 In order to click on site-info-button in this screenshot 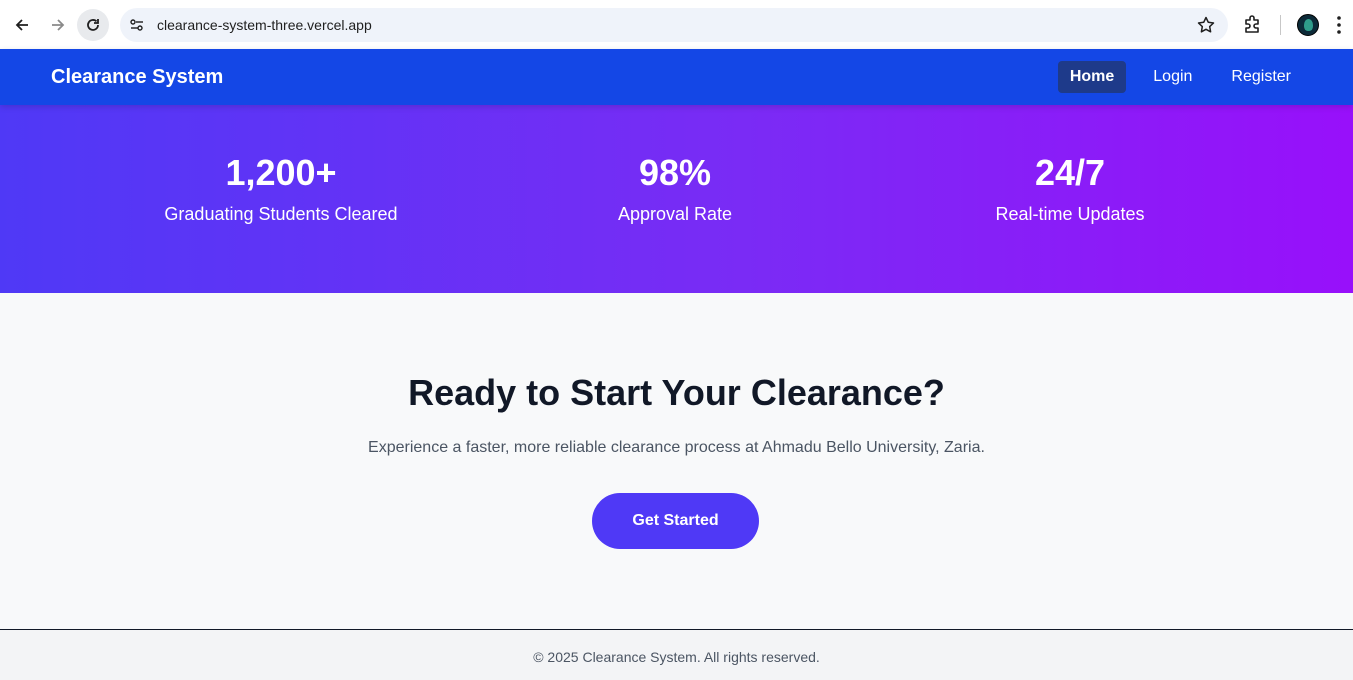, I will do `click(137, 25)`.